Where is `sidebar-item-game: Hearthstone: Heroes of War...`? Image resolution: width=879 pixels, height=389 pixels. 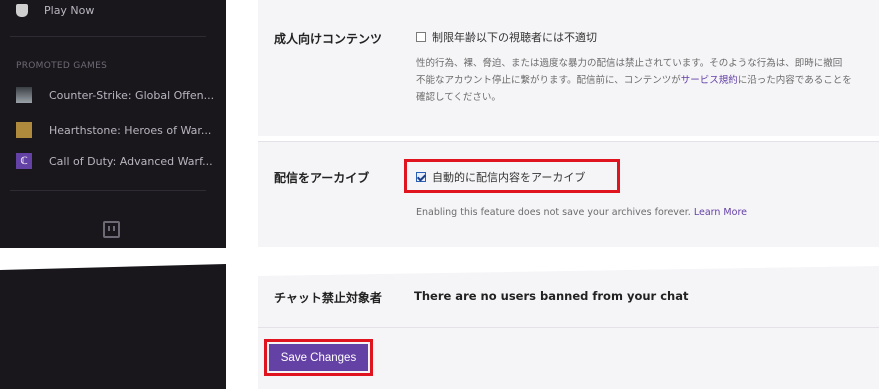
sidebar-item-game: Hearthstone: Heroes of War... is located at coordinates (113, 130).